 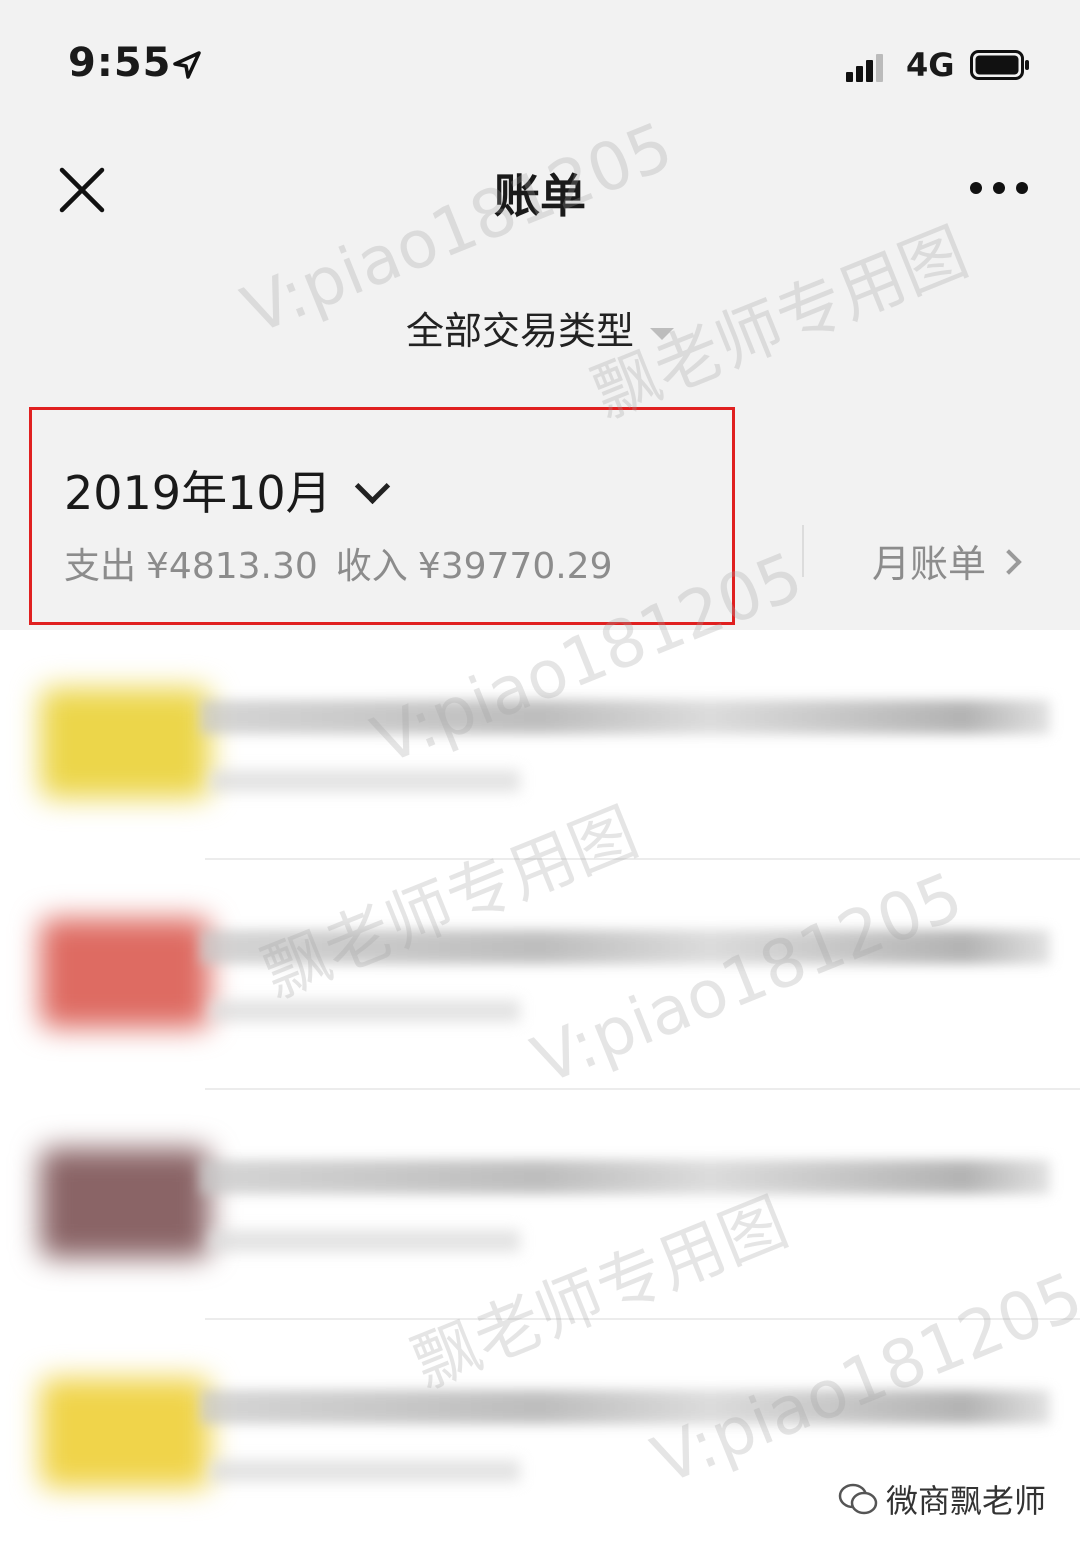 What do you see at coordinates (1009, 562) in the screenshot?
I see `chevron-right-icon` at bounding box center [1009, 562].